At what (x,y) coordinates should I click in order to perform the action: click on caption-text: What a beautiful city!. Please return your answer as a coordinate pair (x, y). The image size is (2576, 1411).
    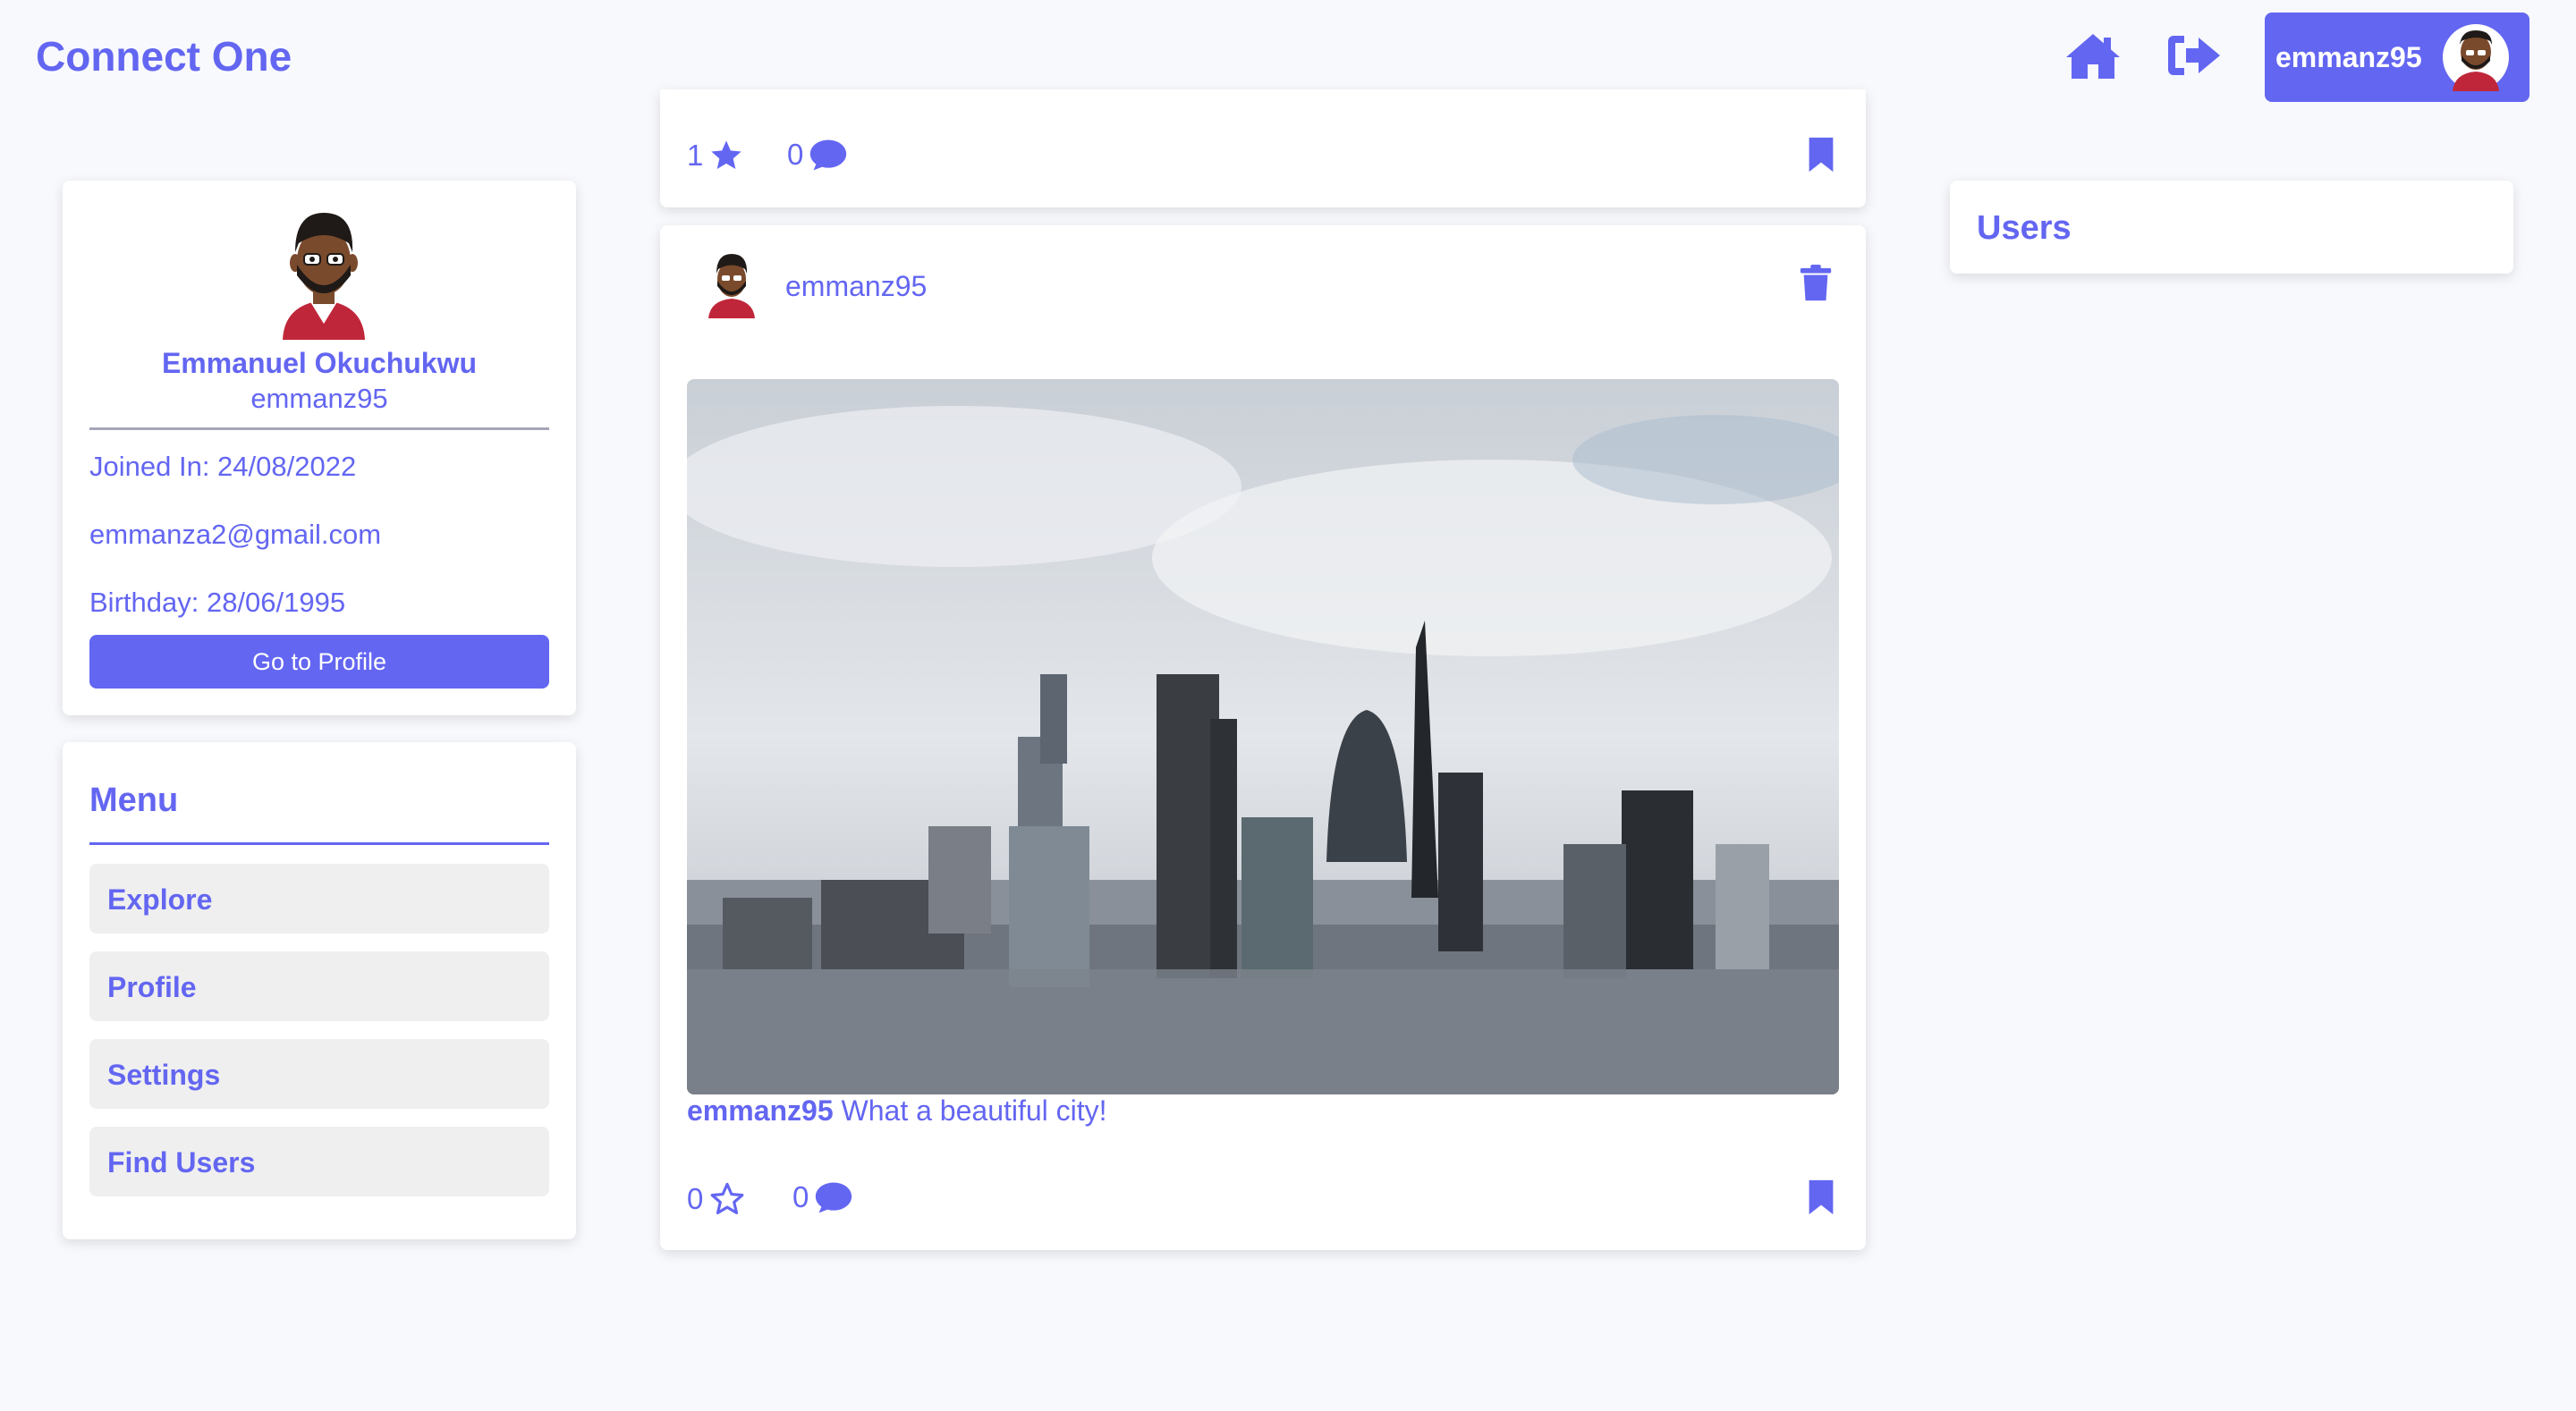
    Looking at the image, I should click on (970, 1110).